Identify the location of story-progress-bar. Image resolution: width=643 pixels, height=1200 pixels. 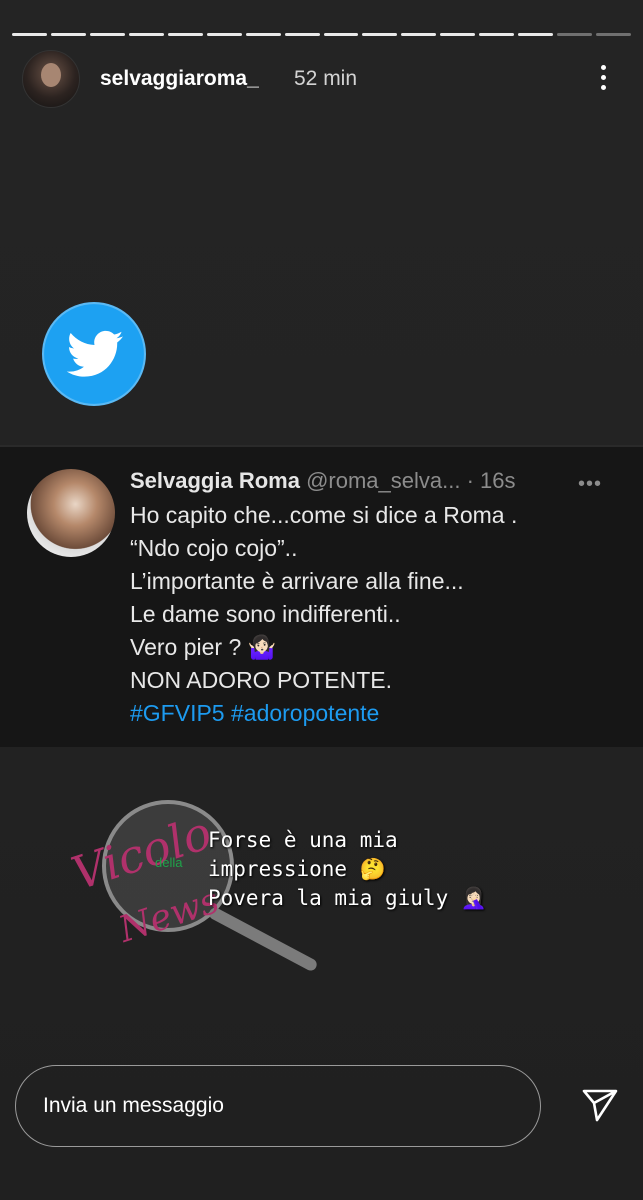
(321, 35).